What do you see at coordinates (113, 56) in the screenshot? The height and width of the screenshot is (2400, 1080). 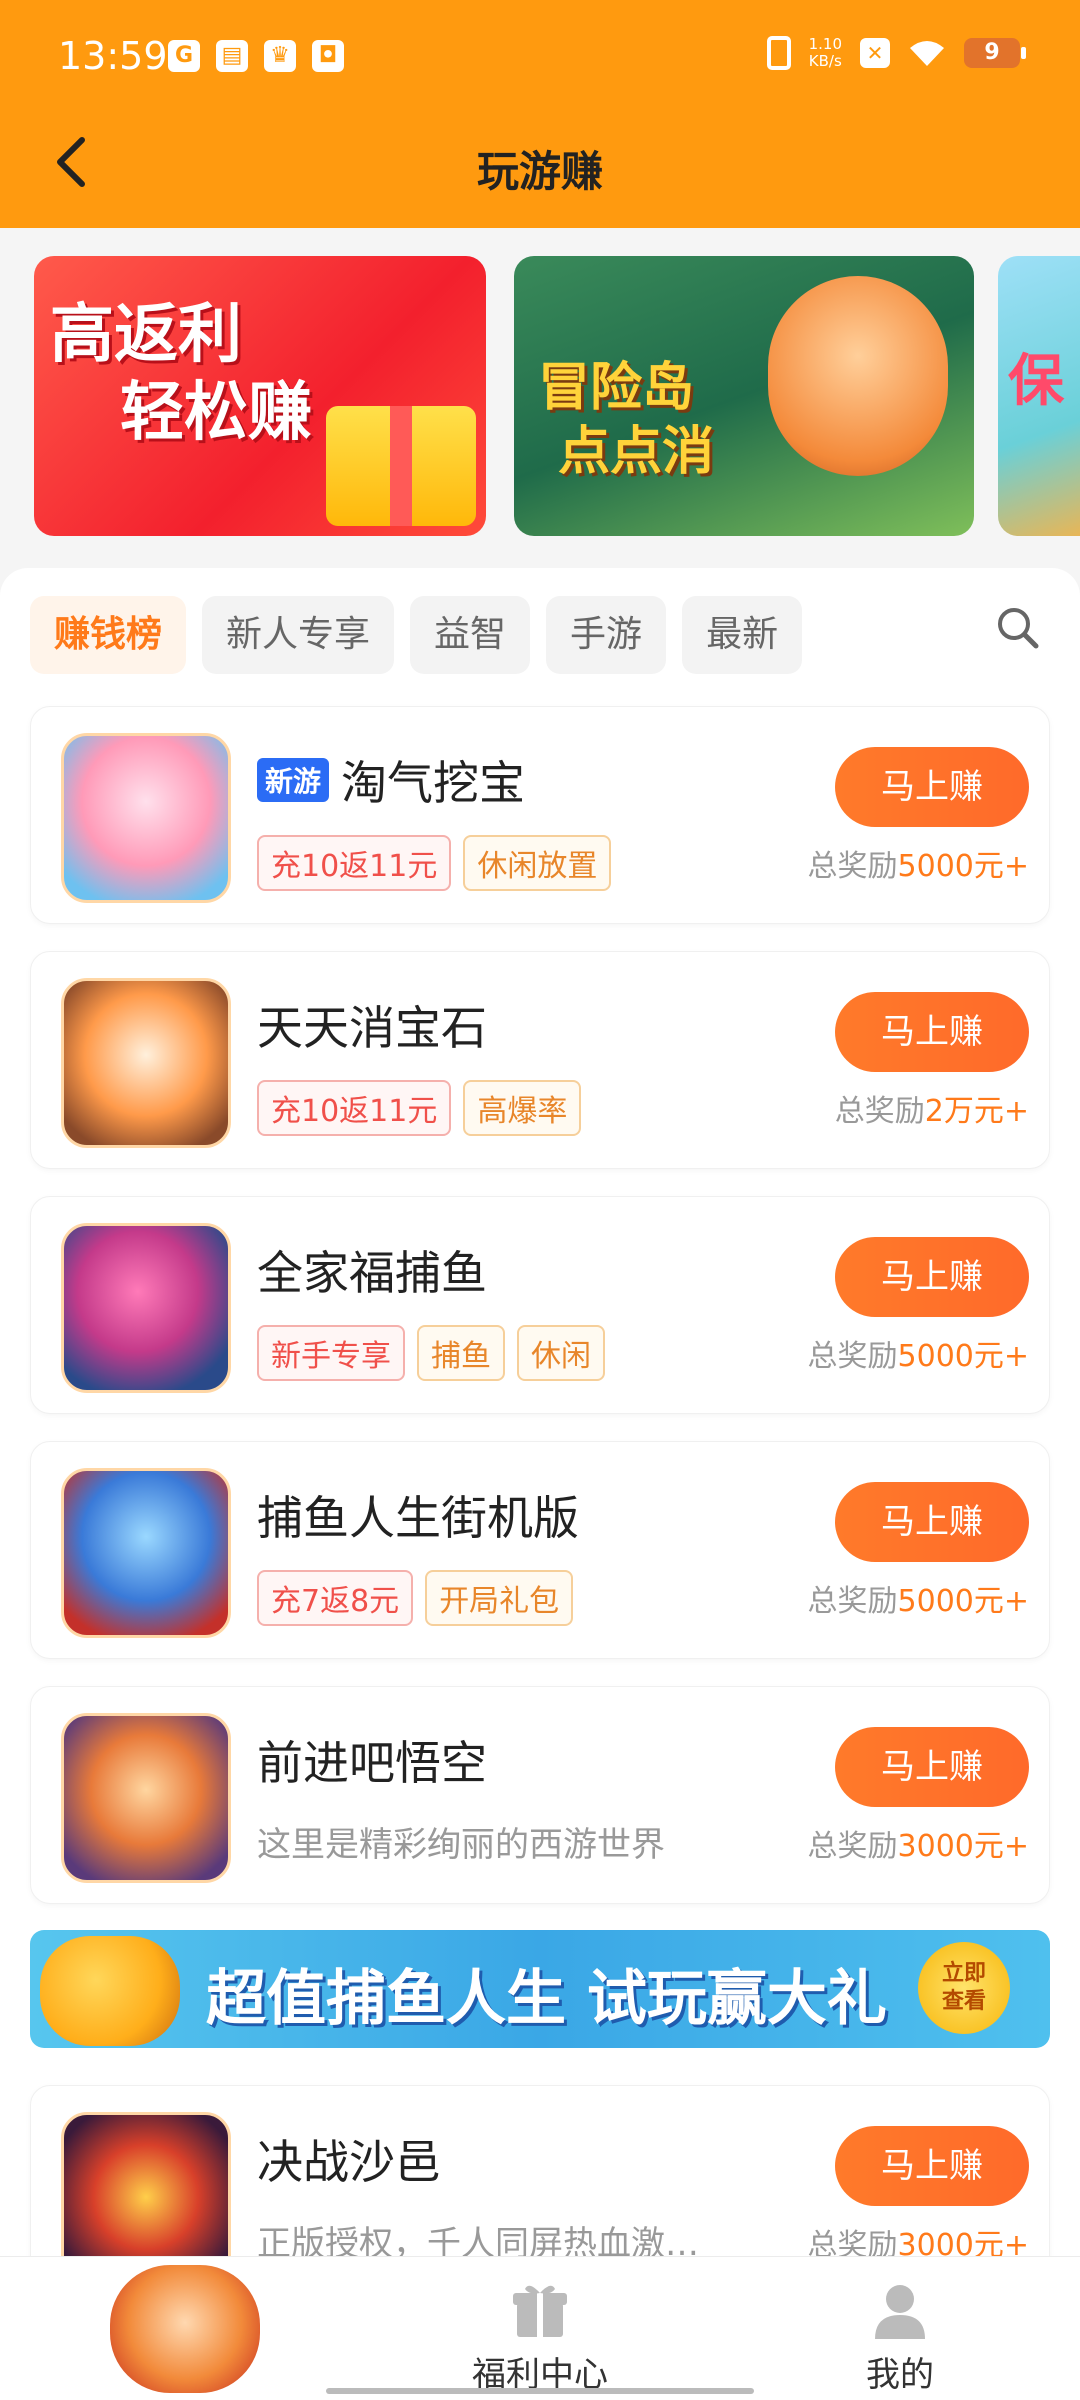 I see `status-time: 13:59` at bounding box center [113, 56].